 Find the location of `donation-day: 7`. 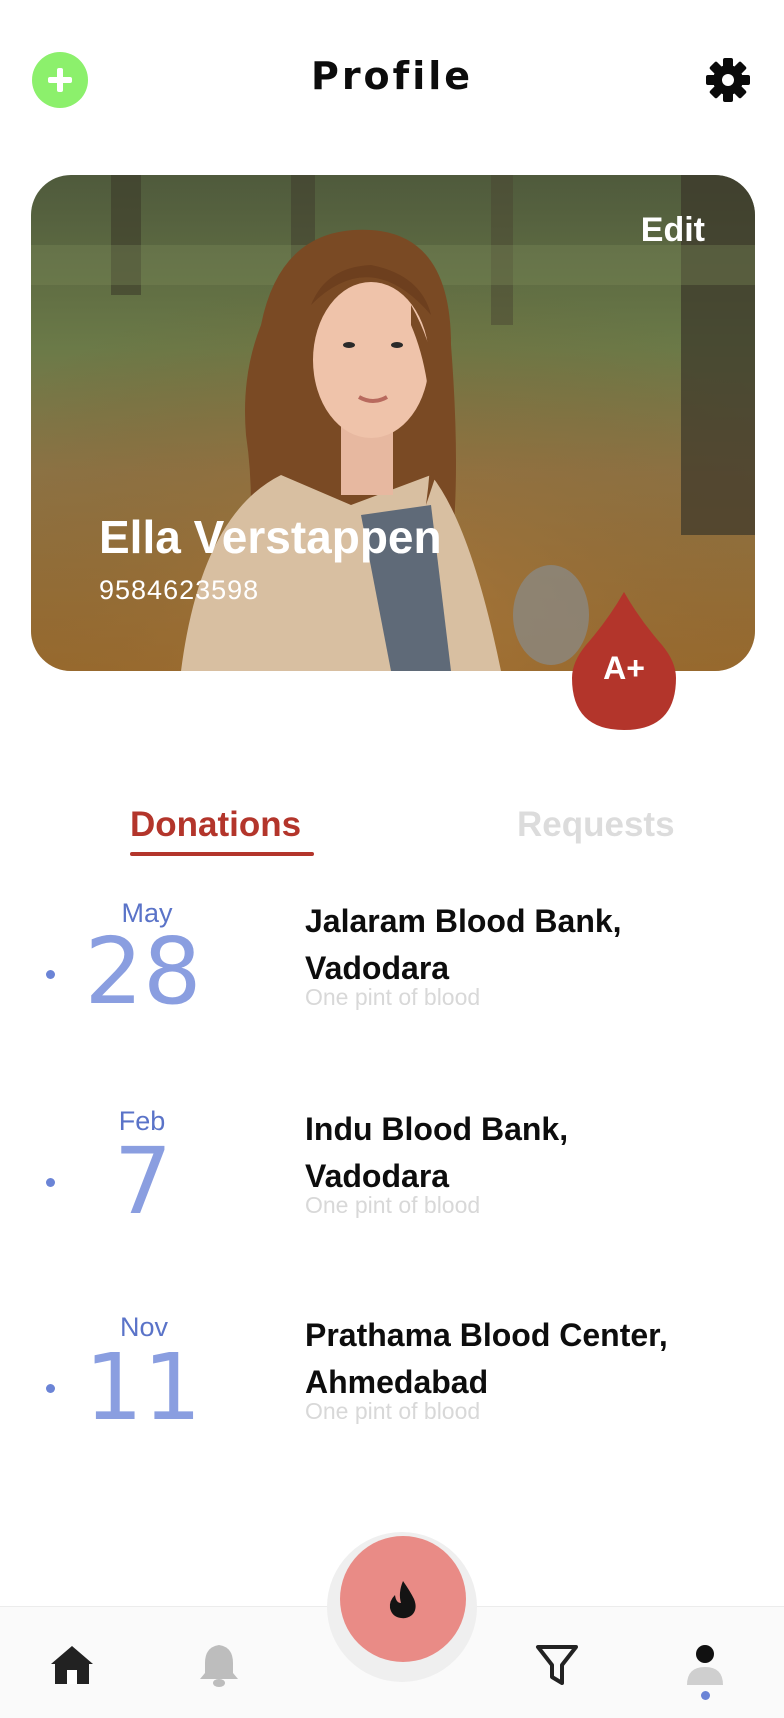

donation-day: 7 is located at coordinates (143, 1181).